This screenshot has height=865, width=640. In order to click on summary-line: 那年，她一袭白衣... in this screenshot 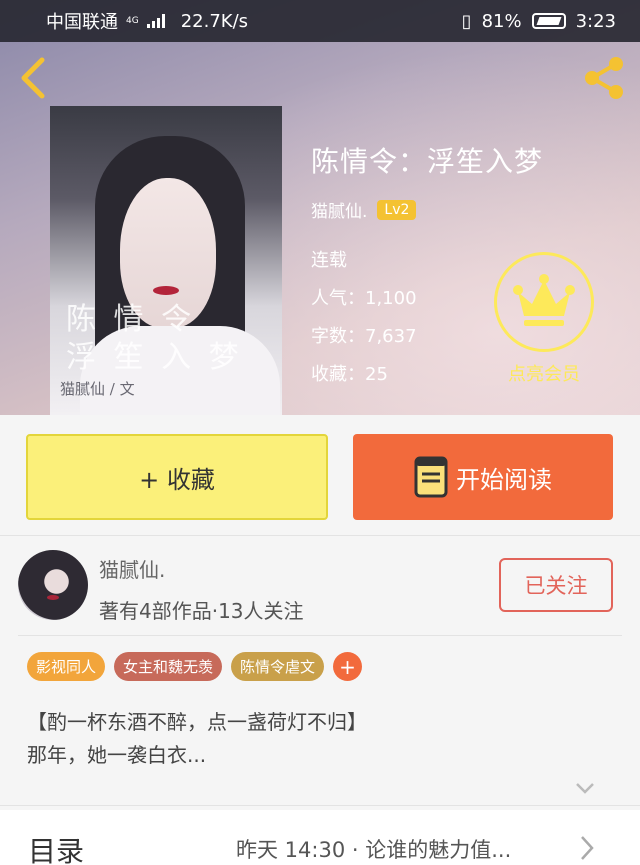, I will do `click(117, 755)`.